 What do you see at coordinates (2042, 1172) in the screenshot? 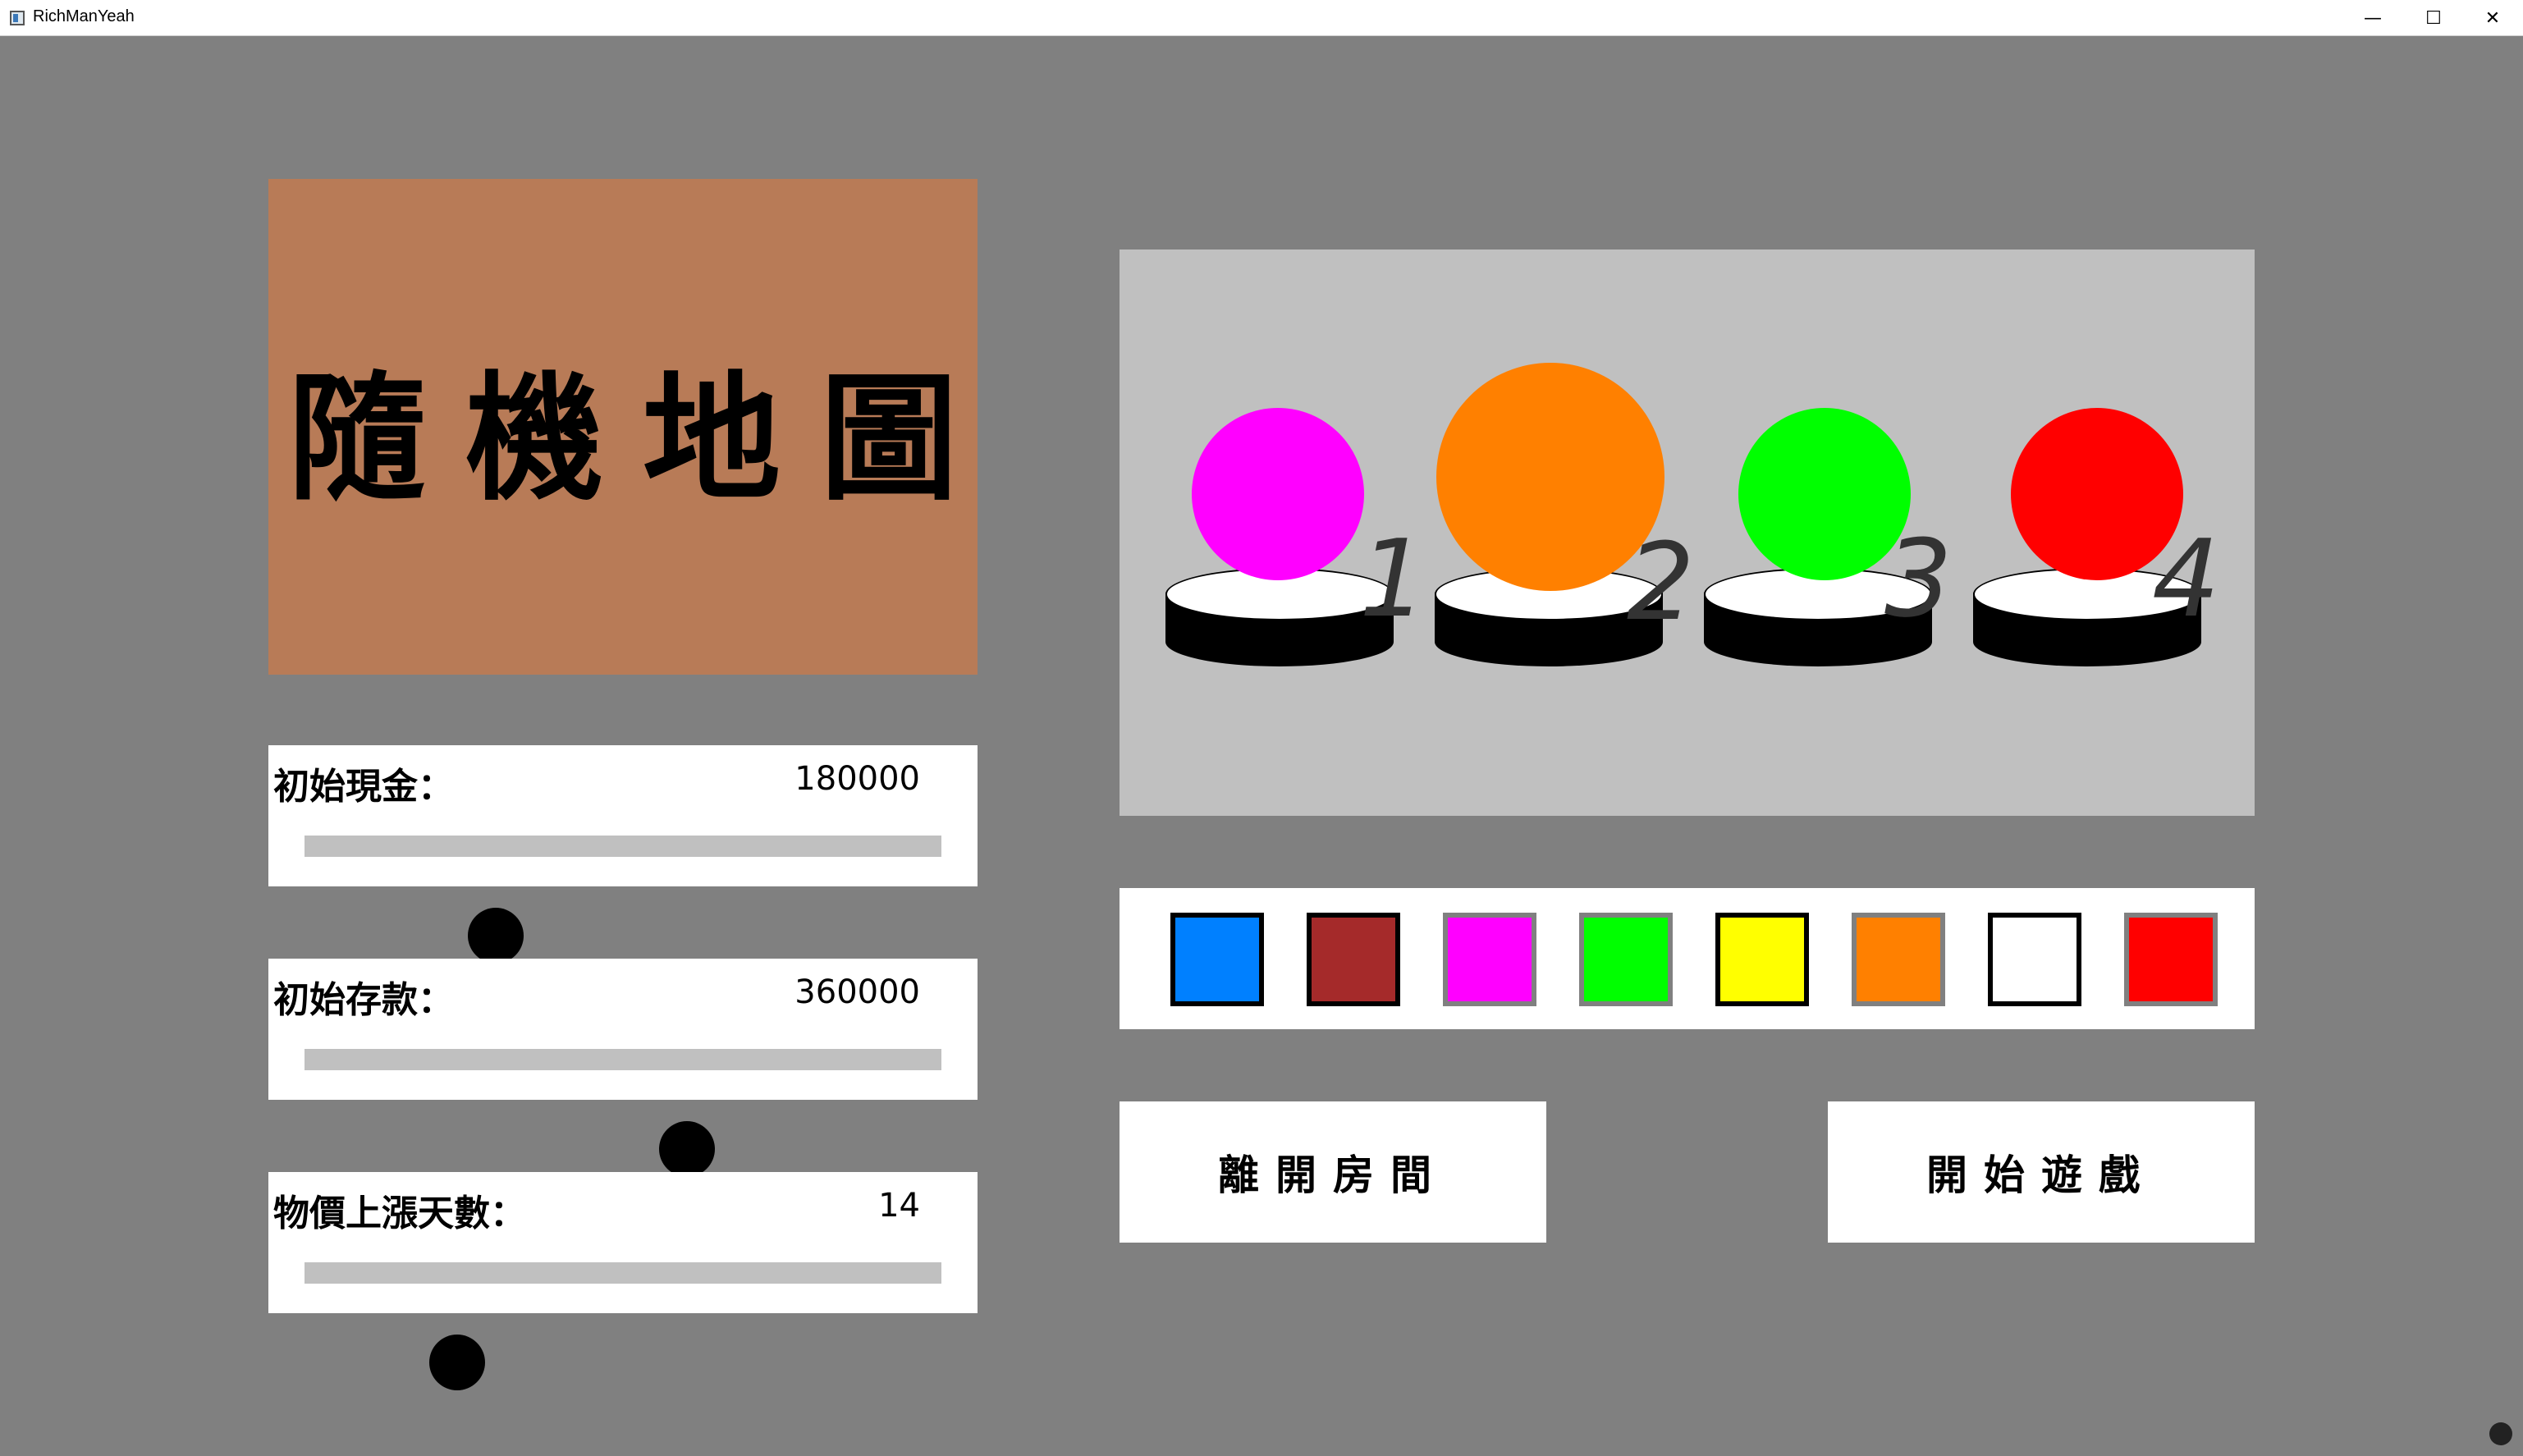
I see `start-game-button: 開始遊戲` at bounding box center [2042, 1172].